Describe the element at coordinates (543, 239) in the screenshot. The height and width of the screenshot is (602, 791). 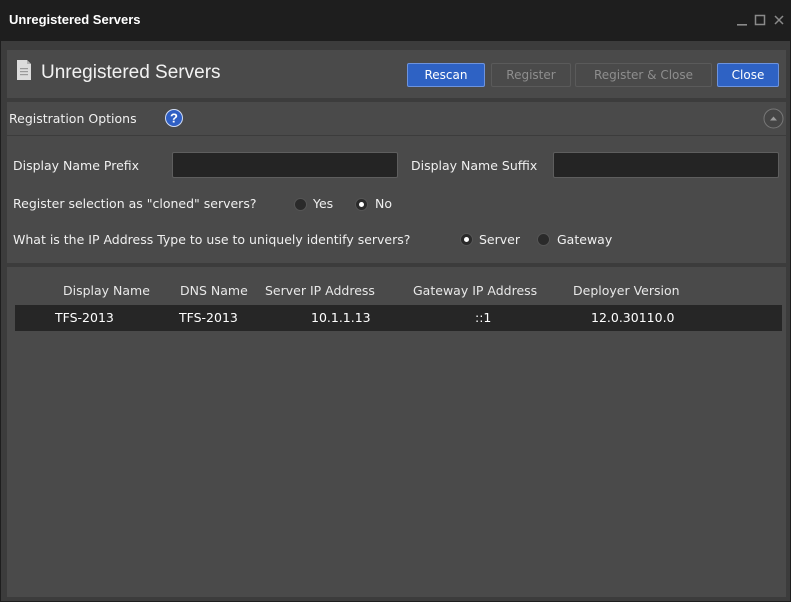
I see `ip-gateway-radio` at that location.